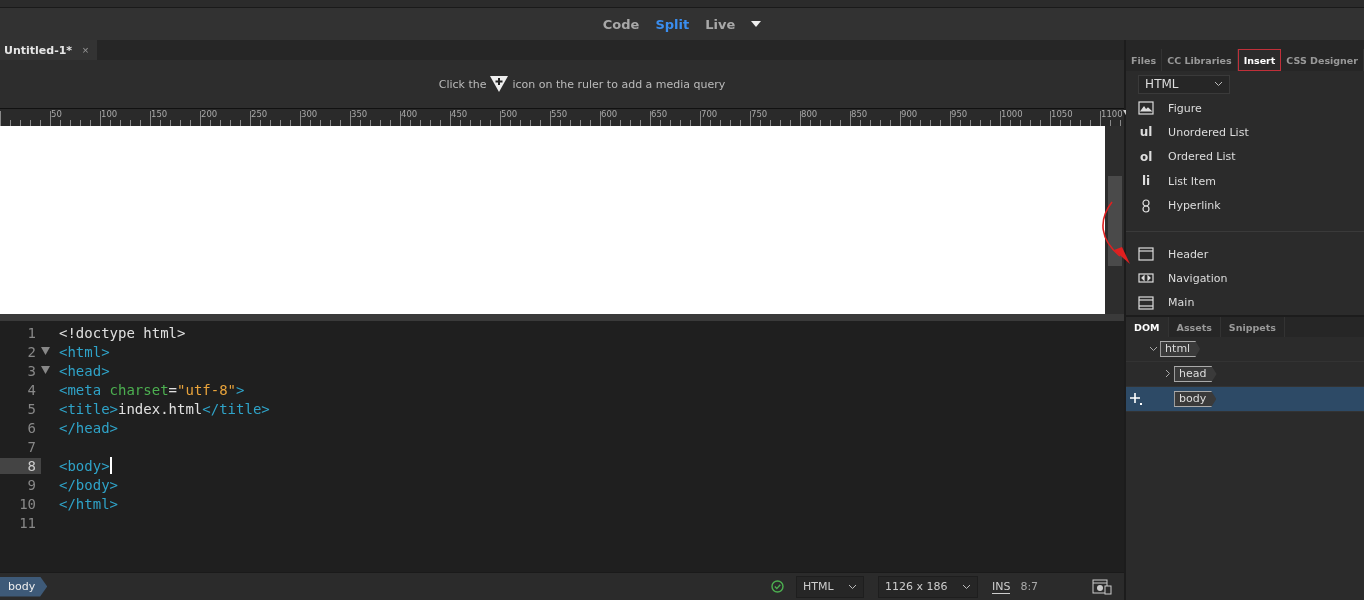 The image size is (1364, 600). What do you see at coordinates (1259, 60) in the screenshot?
I see `panel-tab: Insert` at bounding box center [1259, 60].